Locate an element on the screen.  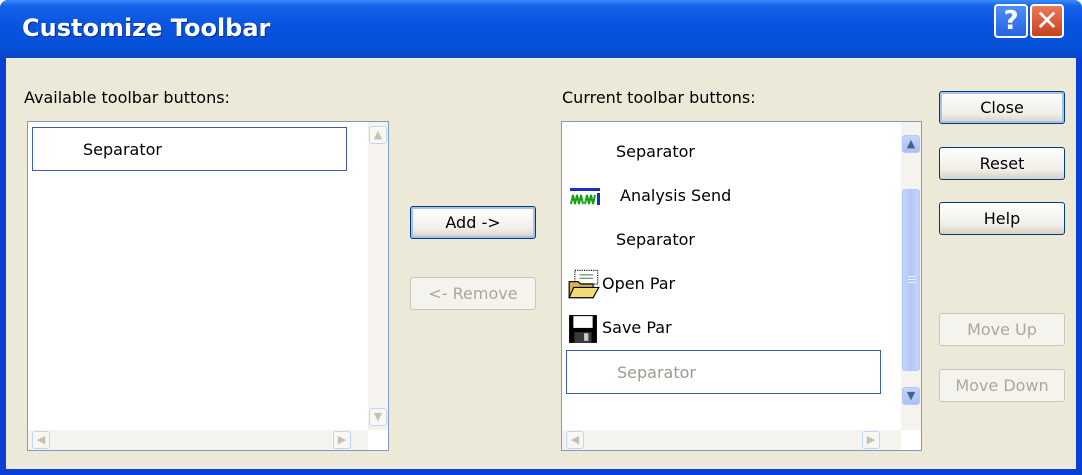
title-help-button: ? is located at coordinates (1011, 21).